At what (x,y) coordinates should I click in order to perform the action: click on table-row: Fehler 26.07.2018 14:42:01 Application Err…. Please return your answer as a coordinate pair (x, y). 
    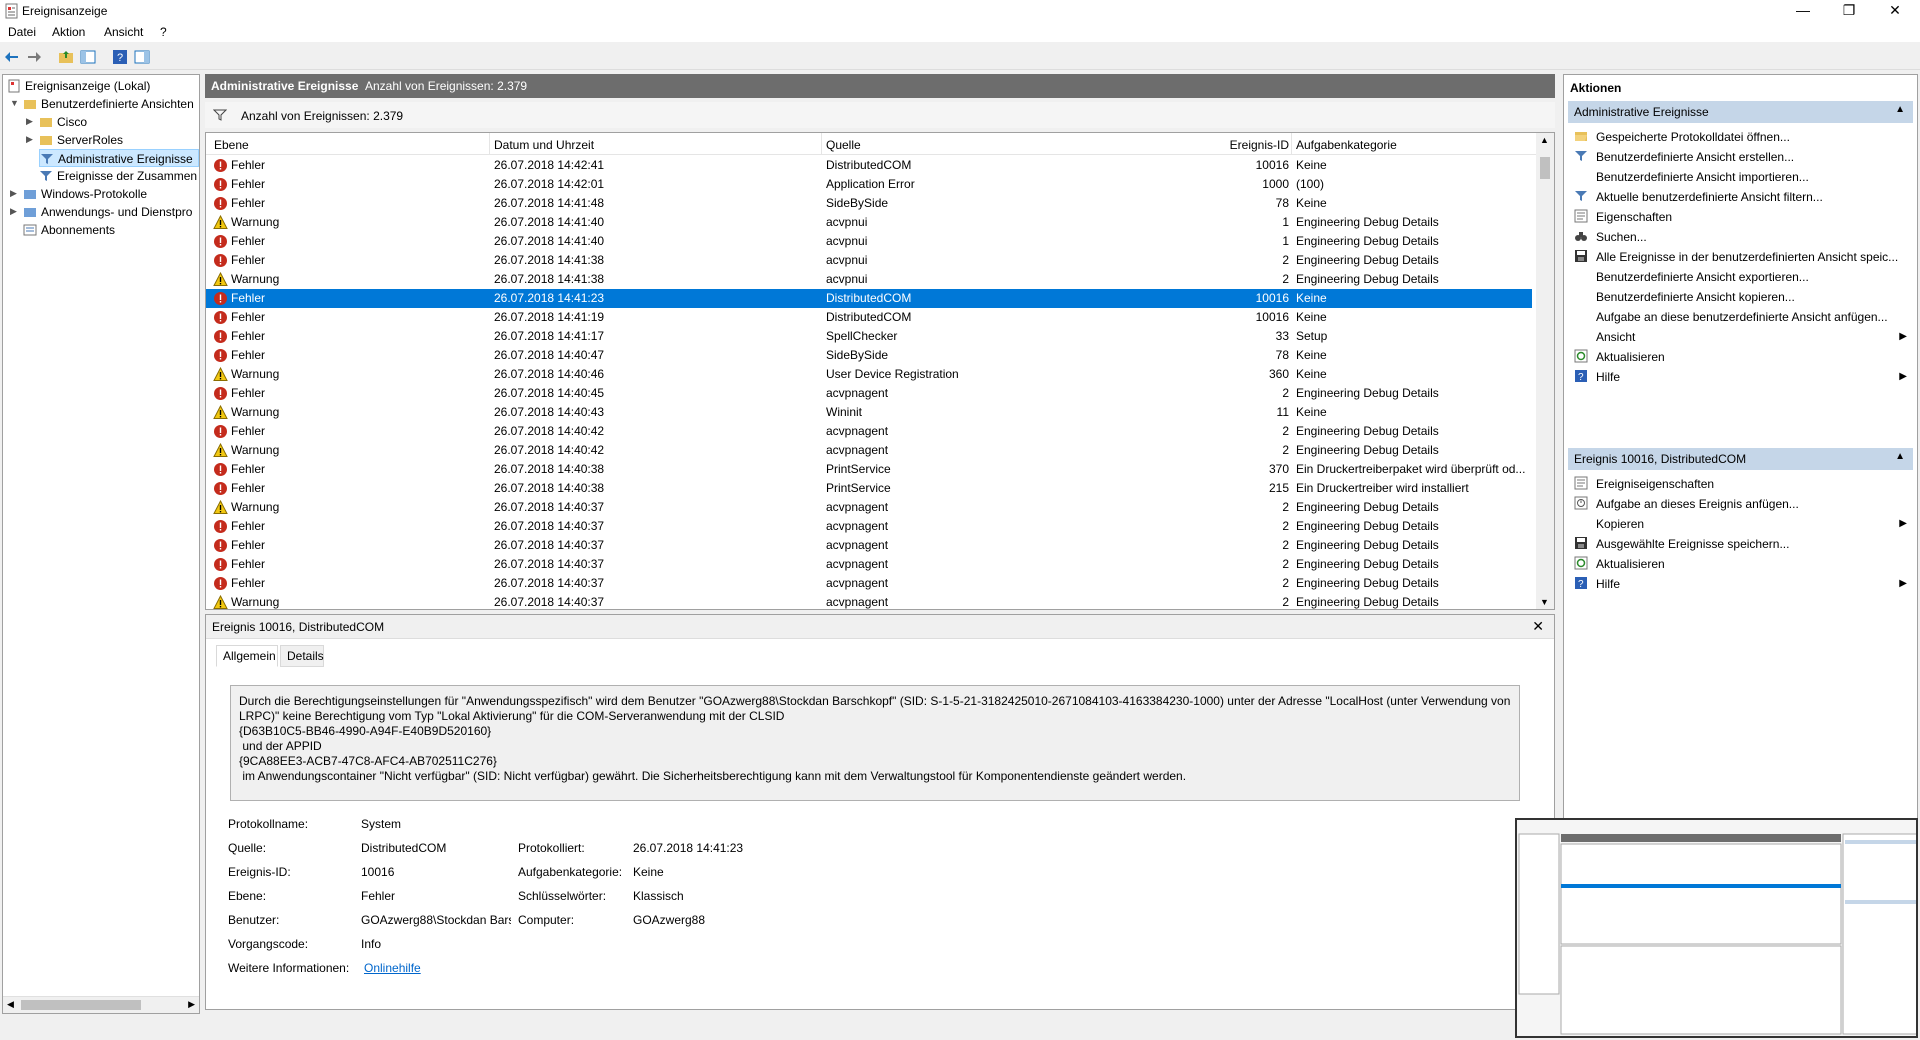
    Looking at the image, I should click on (869, 184).